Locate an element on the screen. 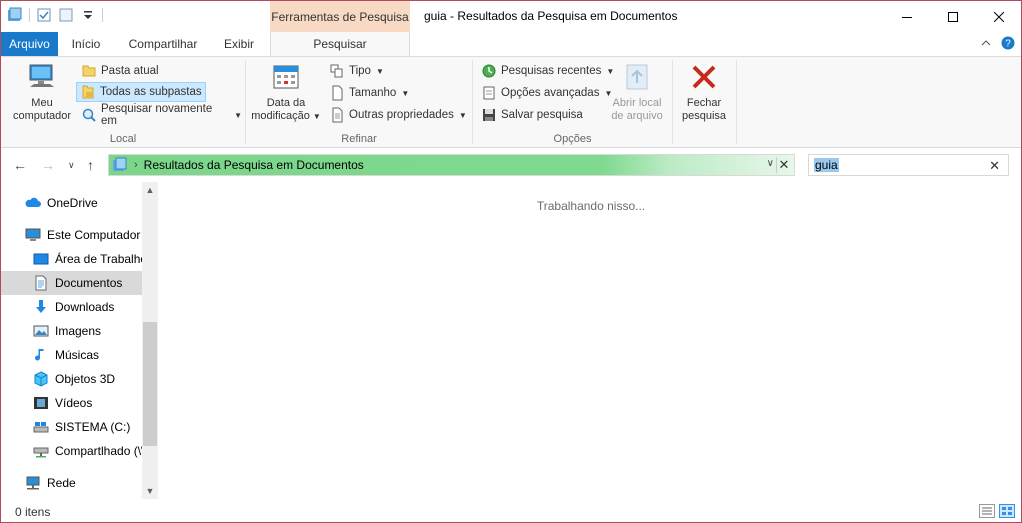 This screenshot has width=1022, height=523. recent-searches-label: Pesquisas recentes is located at coordinates (551, 71).